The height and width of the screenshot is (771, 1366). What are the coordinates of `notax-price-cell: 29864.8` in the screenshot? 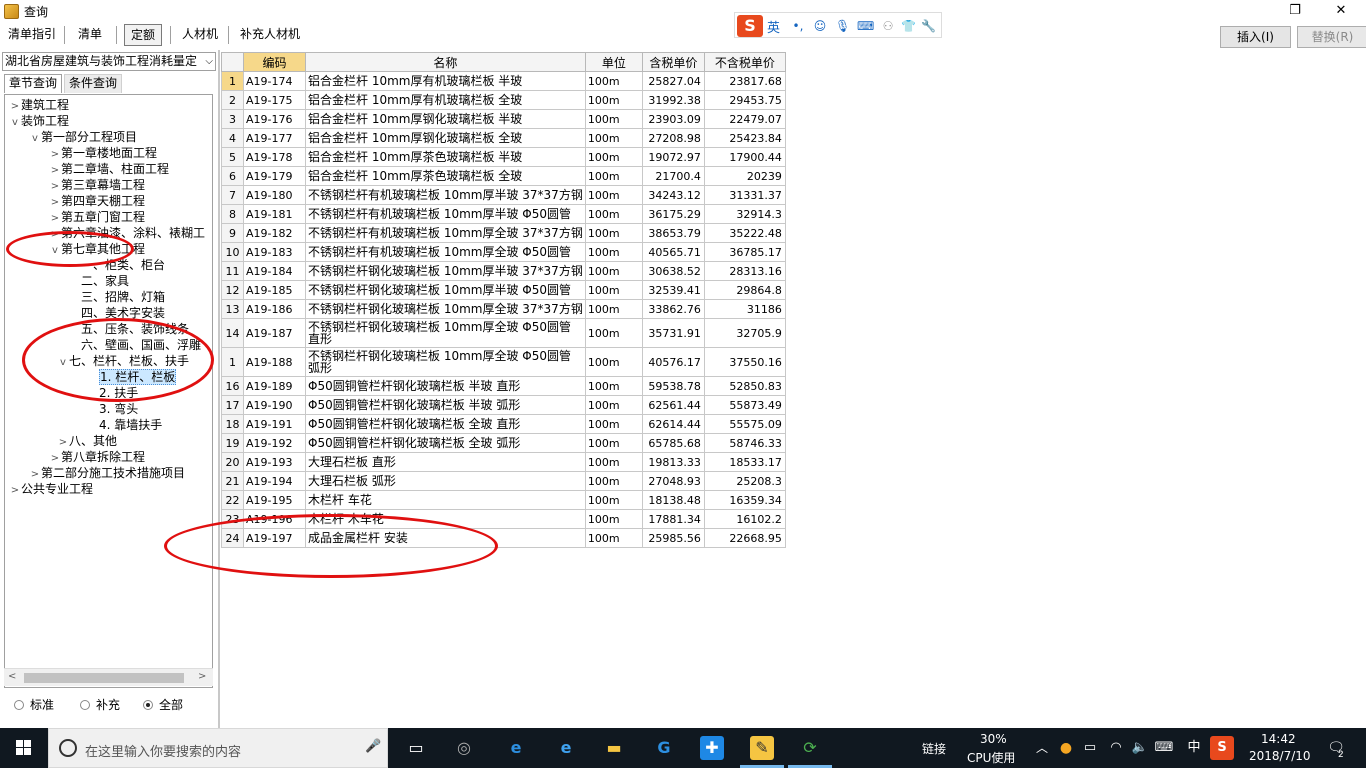 It's located at (744, 290).